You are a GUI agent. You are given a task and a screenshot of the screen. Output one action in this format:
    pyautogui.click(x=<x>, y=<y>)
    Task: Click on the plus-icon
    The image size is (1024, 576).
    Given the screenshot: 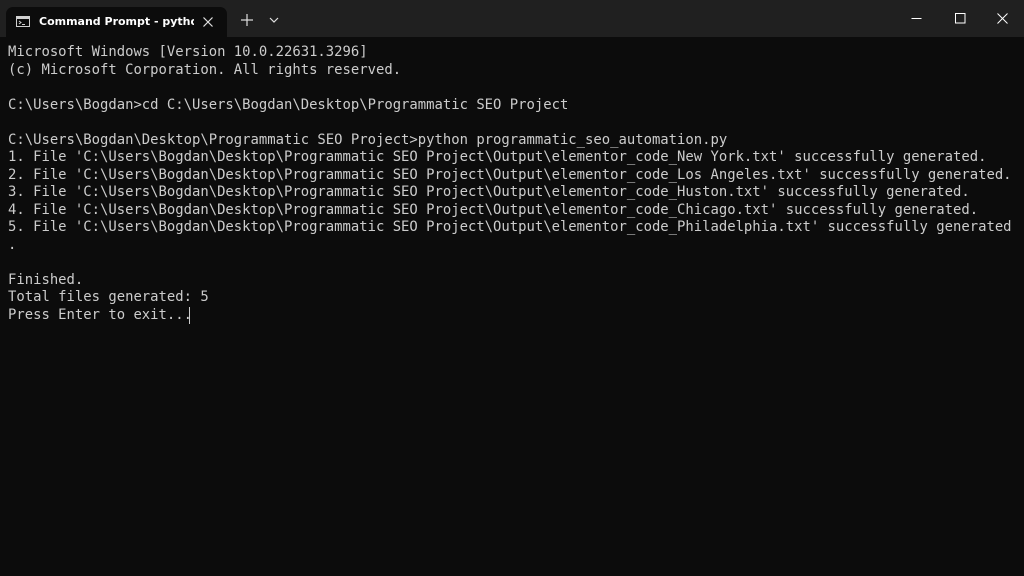 What is the action you would take?
    pyautogui.click(x=247, y=20)
    